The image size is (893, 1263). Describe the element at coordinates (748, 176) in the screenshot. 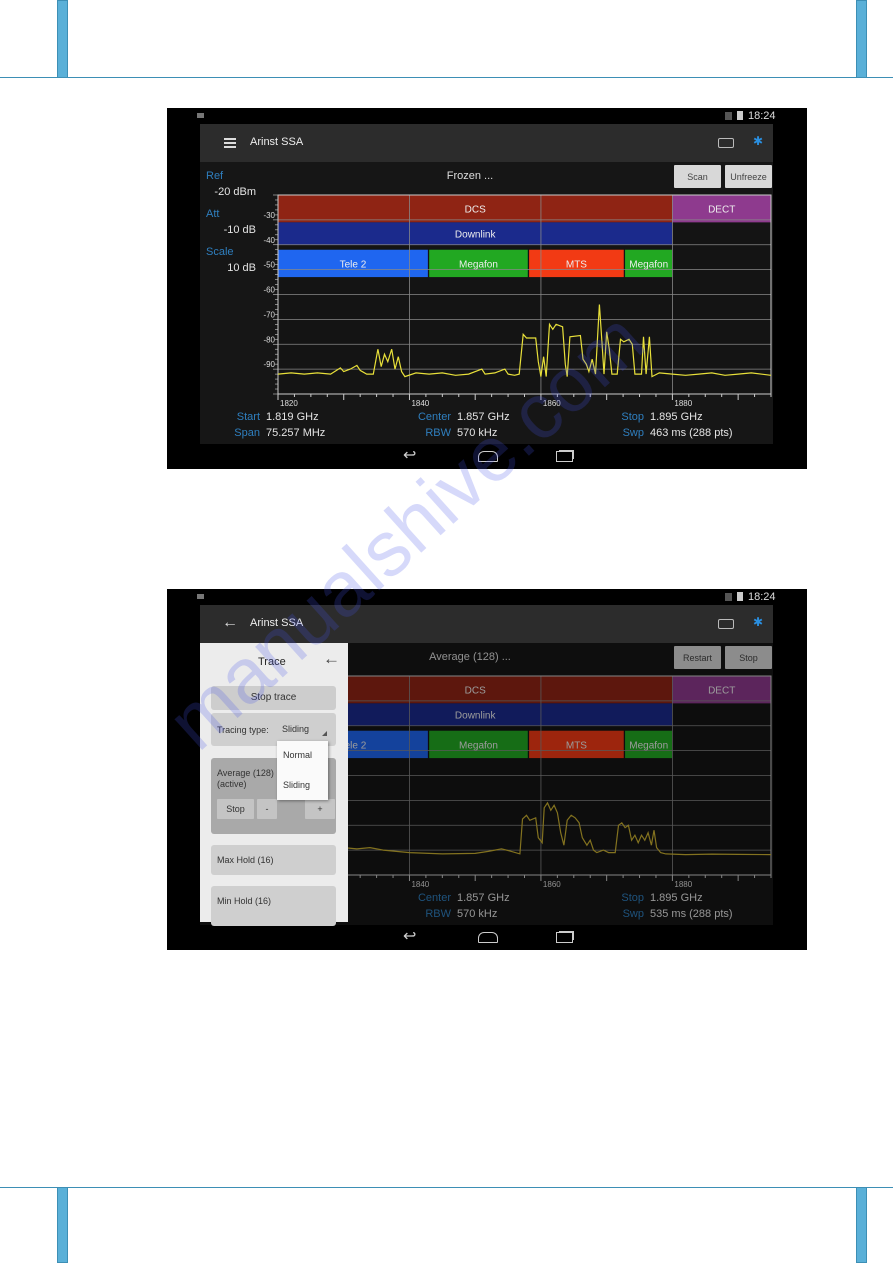

I see `button-unfreeze: Unfreeze` at that location.